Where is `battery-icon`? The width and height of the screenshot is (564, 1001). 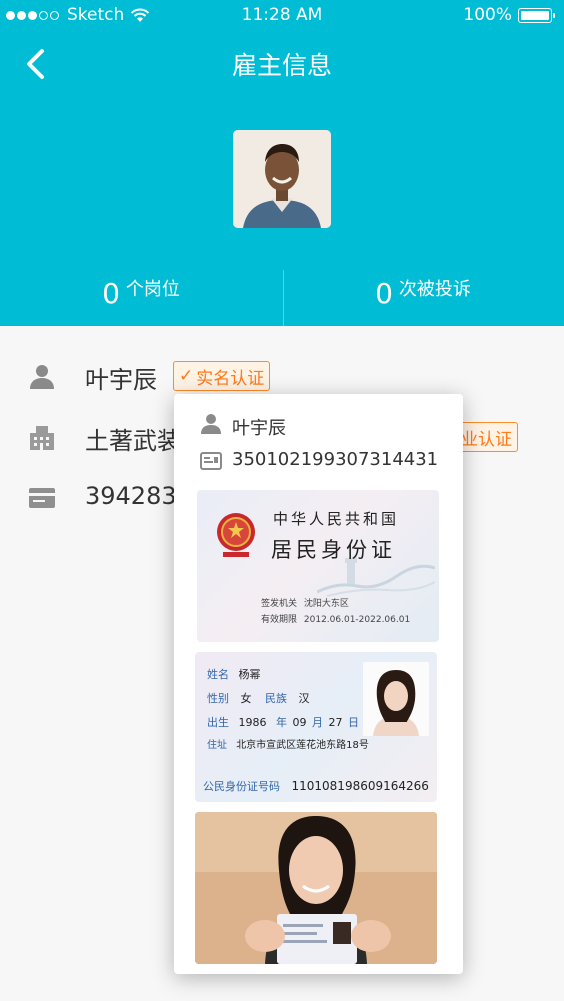
battery-icon is located at coordinates (536, 15).